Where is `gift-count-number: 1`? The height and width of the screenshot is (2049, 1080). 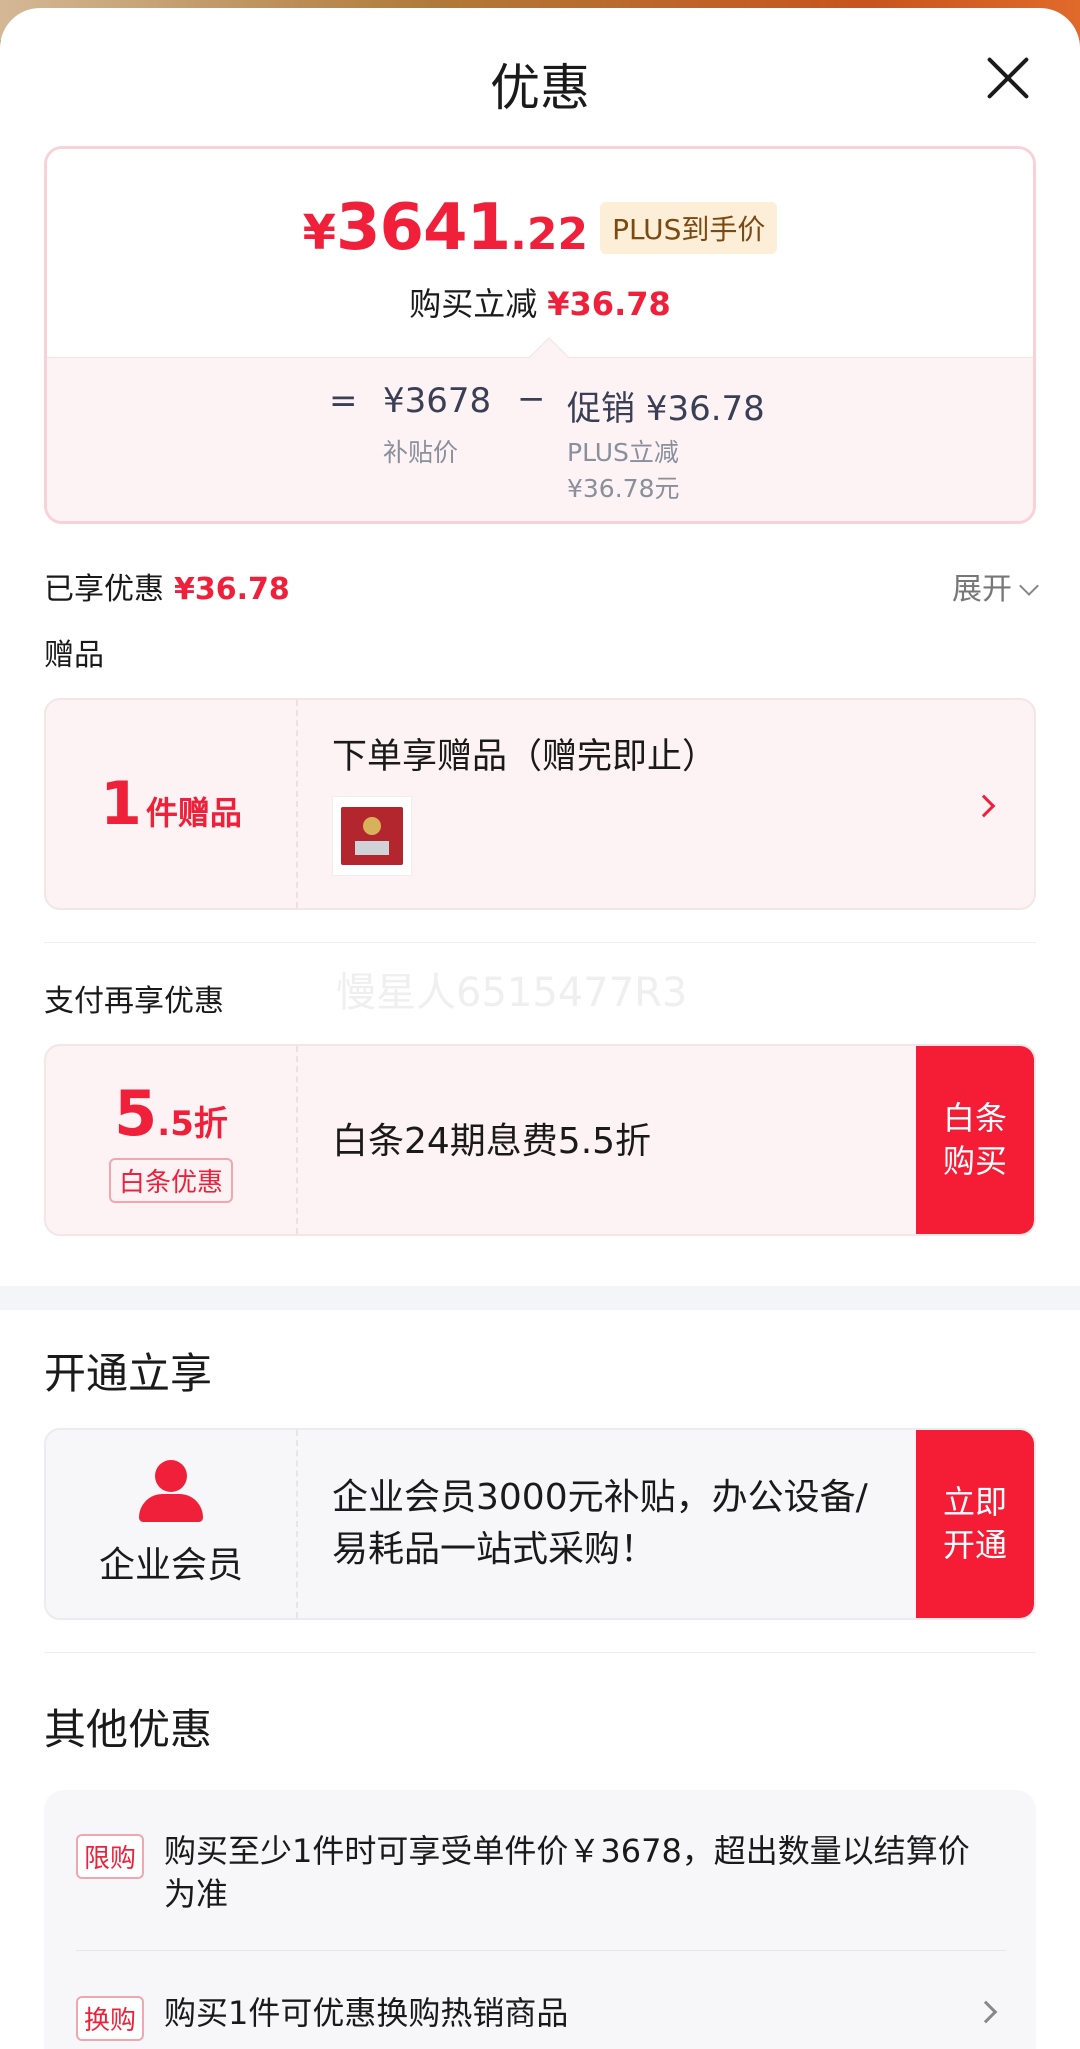
gift-count-number: 1 is located at coordinates (121, 804).